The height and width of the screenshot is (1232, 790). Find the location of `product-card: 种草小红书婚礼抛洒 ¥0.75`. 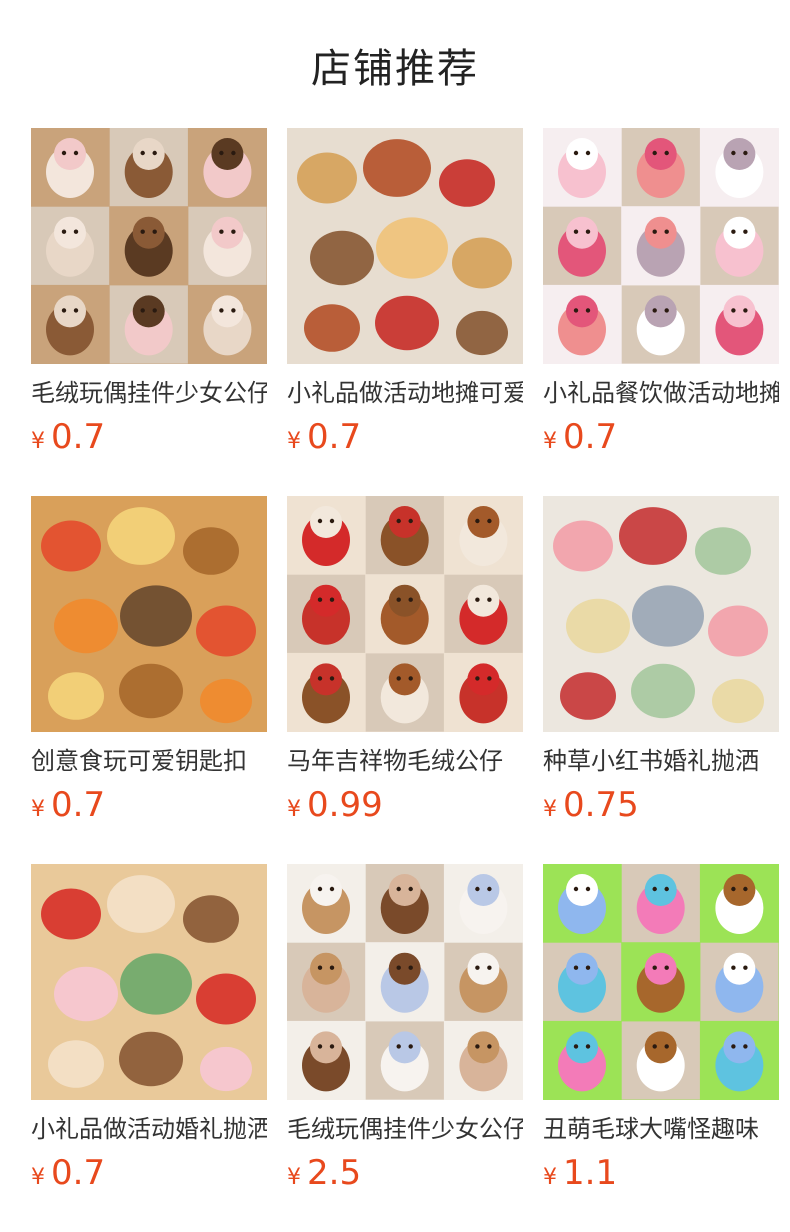

product-card: 种草小红书婚礼抛洒 ¥0.75 is located at coordinates (661, 660).